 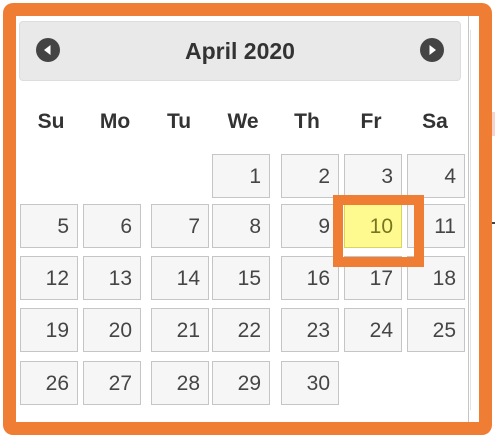 I want to click on weekday-label: Su, so click(x=51, y=121).